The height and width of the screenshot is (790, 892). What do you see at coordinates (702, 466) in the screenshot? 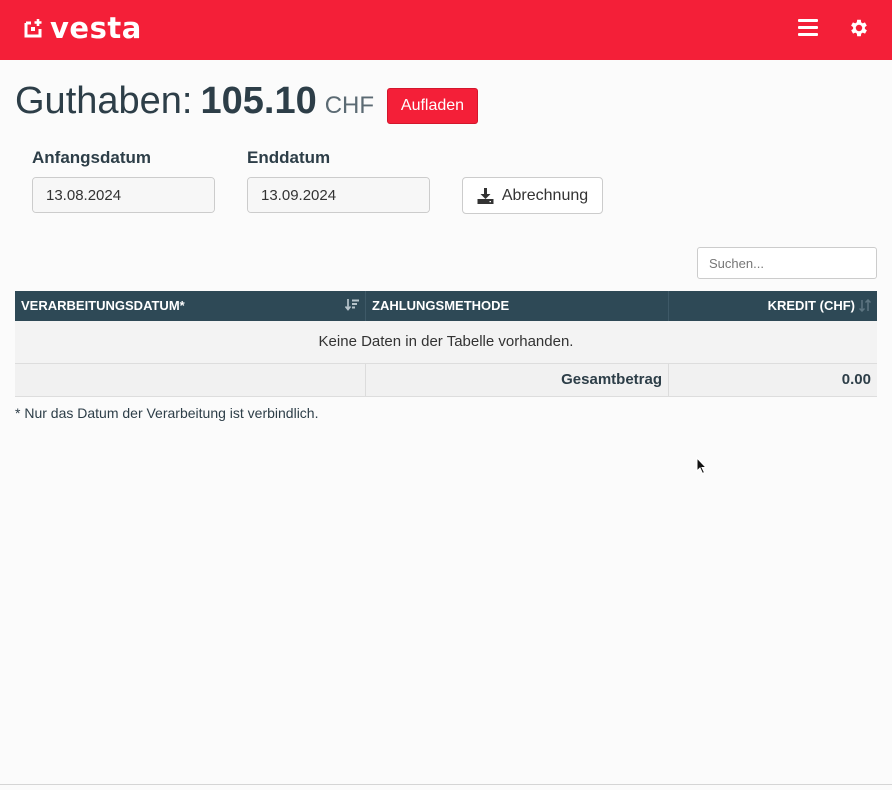
I see `mouse-cursor-icon` at bounding box center [702, 466].